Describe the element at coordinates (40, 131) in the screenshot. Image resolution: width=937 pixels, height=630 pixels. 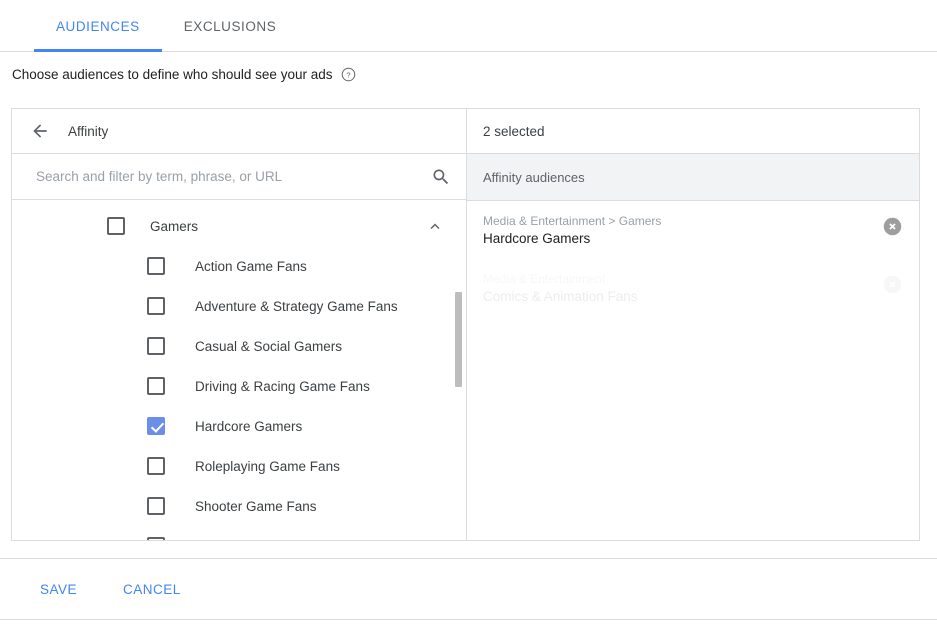
I see `arrow-left-icon` at that location.